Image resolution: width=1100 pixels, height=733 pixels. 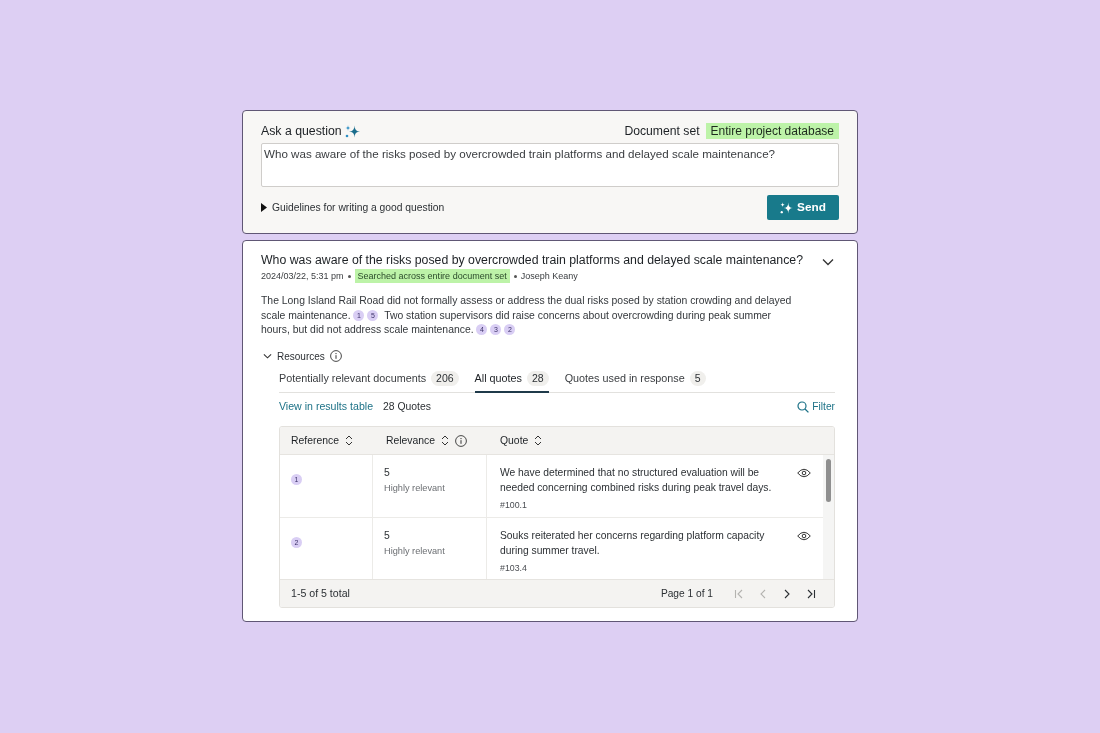 I want to click on question-field: Who was aware of the risks posed by overcrowded train platforms and delayed scale maintenance?, so click(x=550, y=165).